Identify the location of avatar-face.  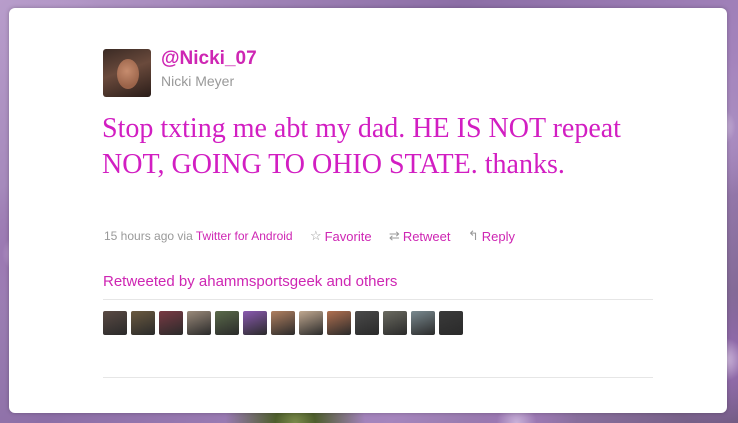
(128, 74).